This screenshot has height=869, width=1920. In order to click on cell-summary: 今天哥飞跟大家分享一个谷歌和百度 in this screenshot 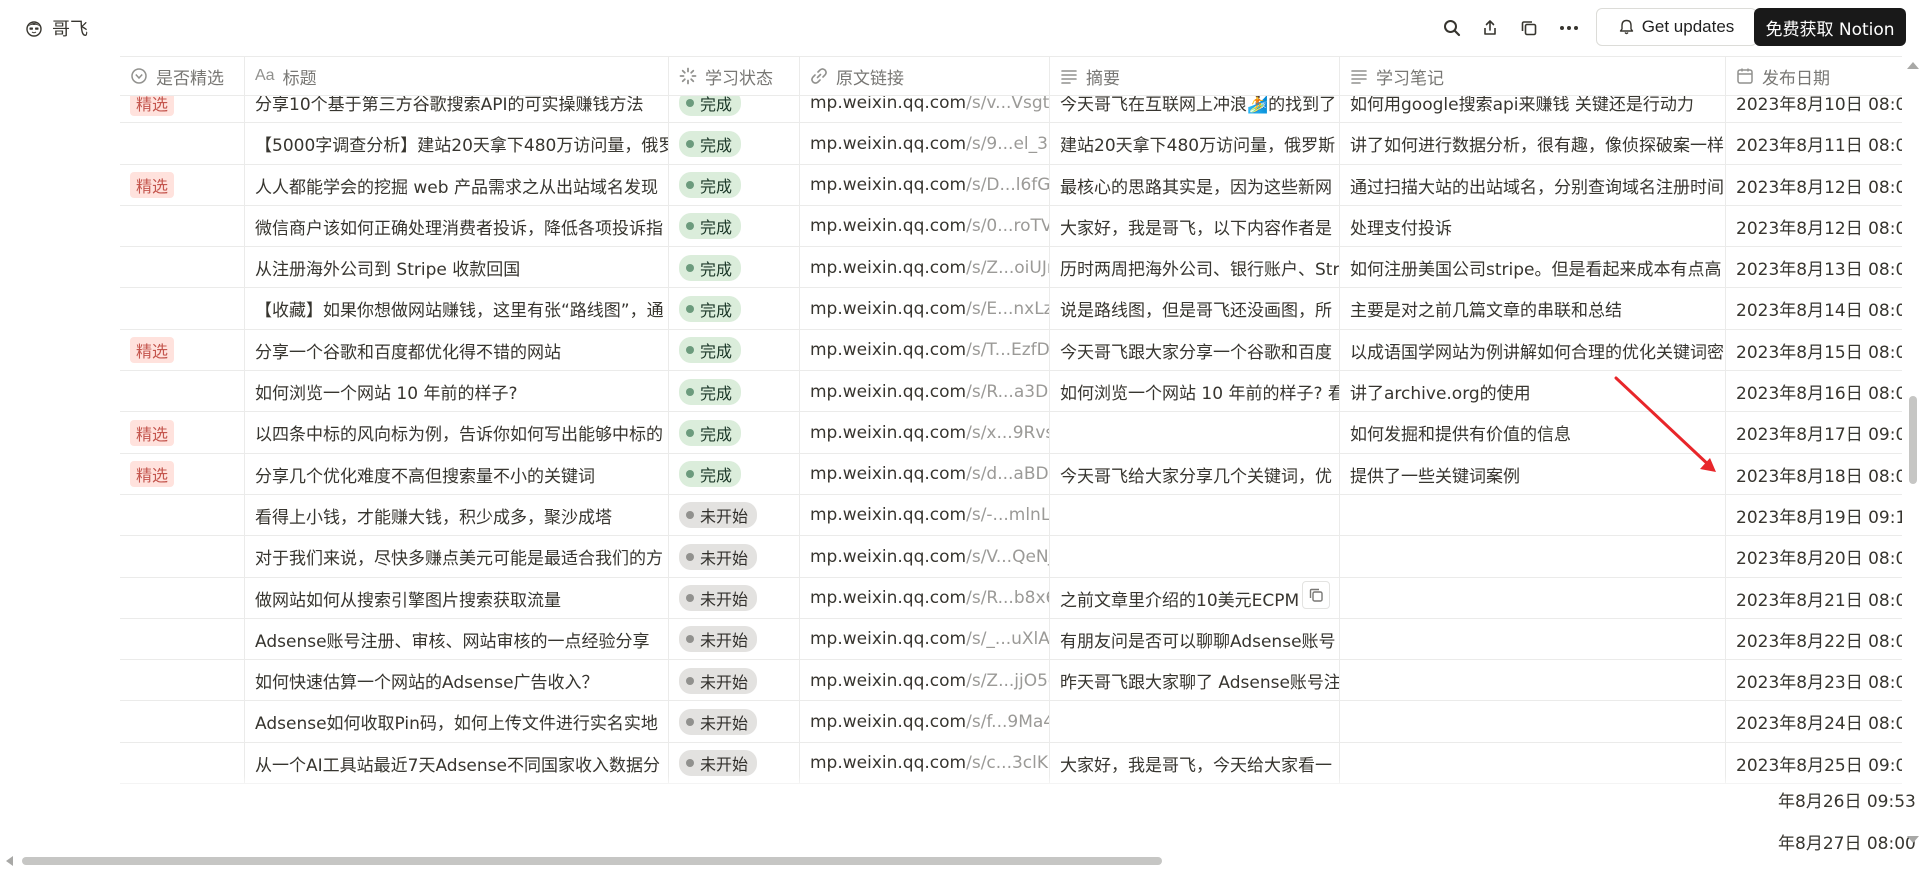, I will do `click(1195, 350)`.